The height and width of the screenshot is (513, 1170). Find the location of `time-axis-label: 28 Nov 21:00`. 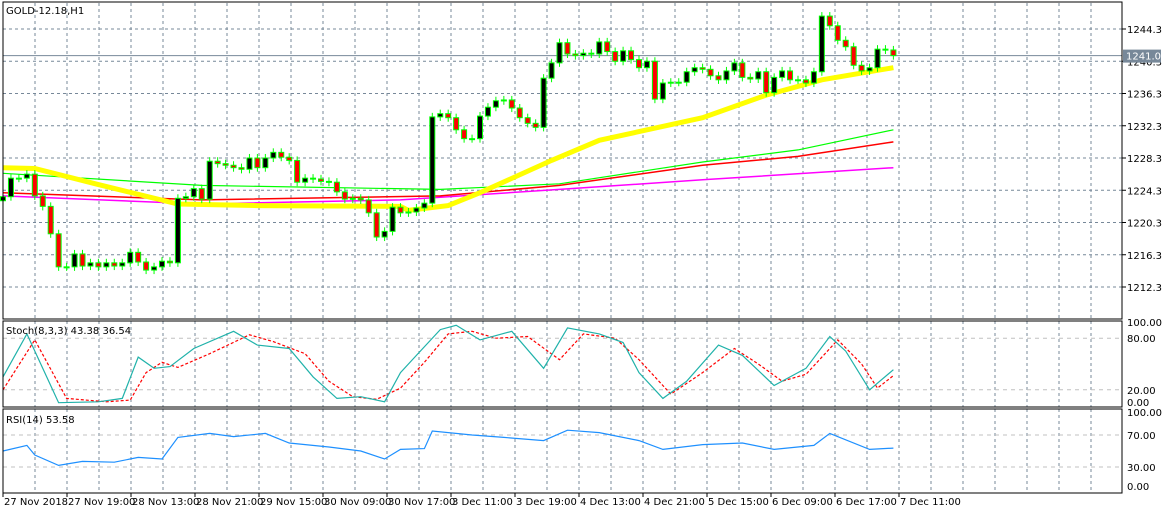

time-axis-label: 28 Nov 21:00 is located at coordinates (229, 502).